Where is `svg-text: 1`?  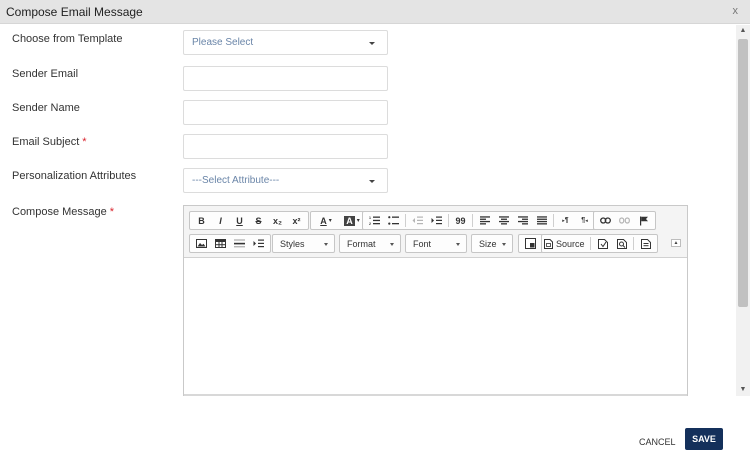 svg-text: 1 is located at coordinates (370, 218).